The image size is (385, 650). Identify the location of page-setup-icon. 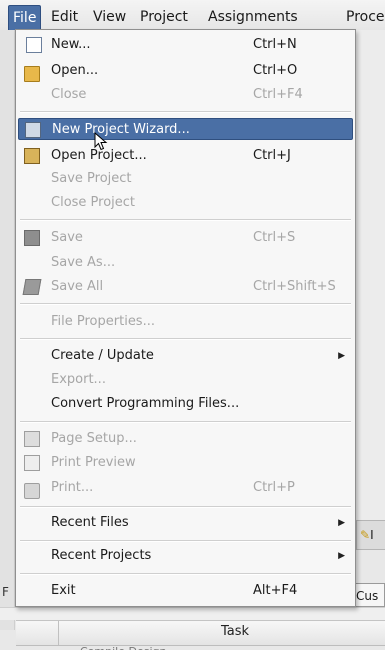
(32, 439).